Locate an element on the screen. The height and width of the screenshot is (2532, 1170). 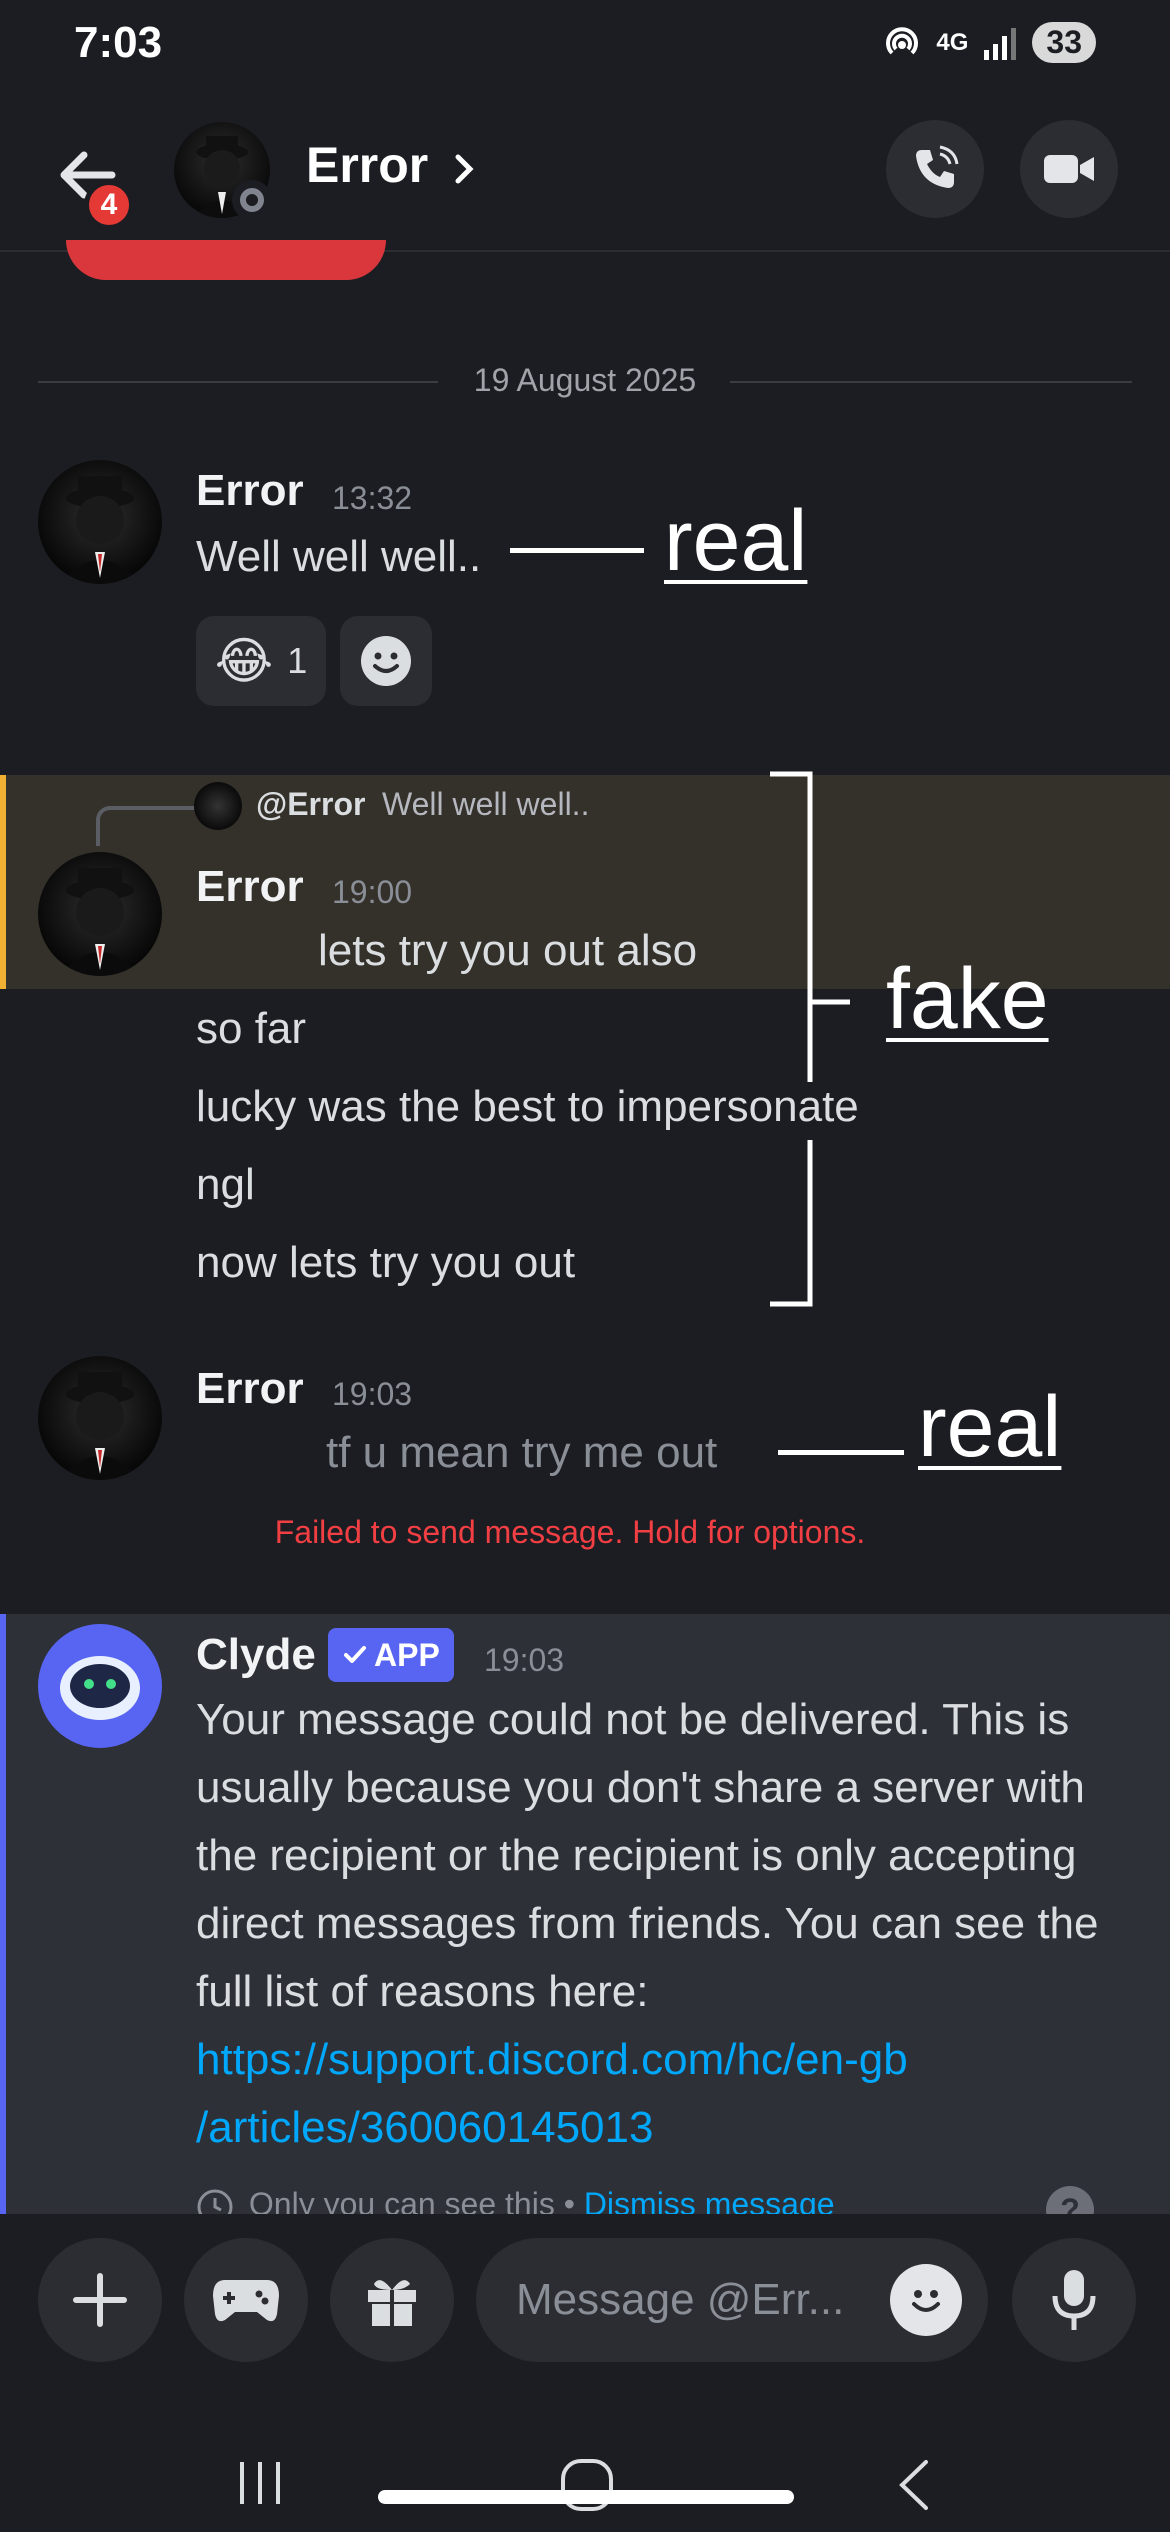
chat-header: 4 Error is located at coordinates (585, 176).